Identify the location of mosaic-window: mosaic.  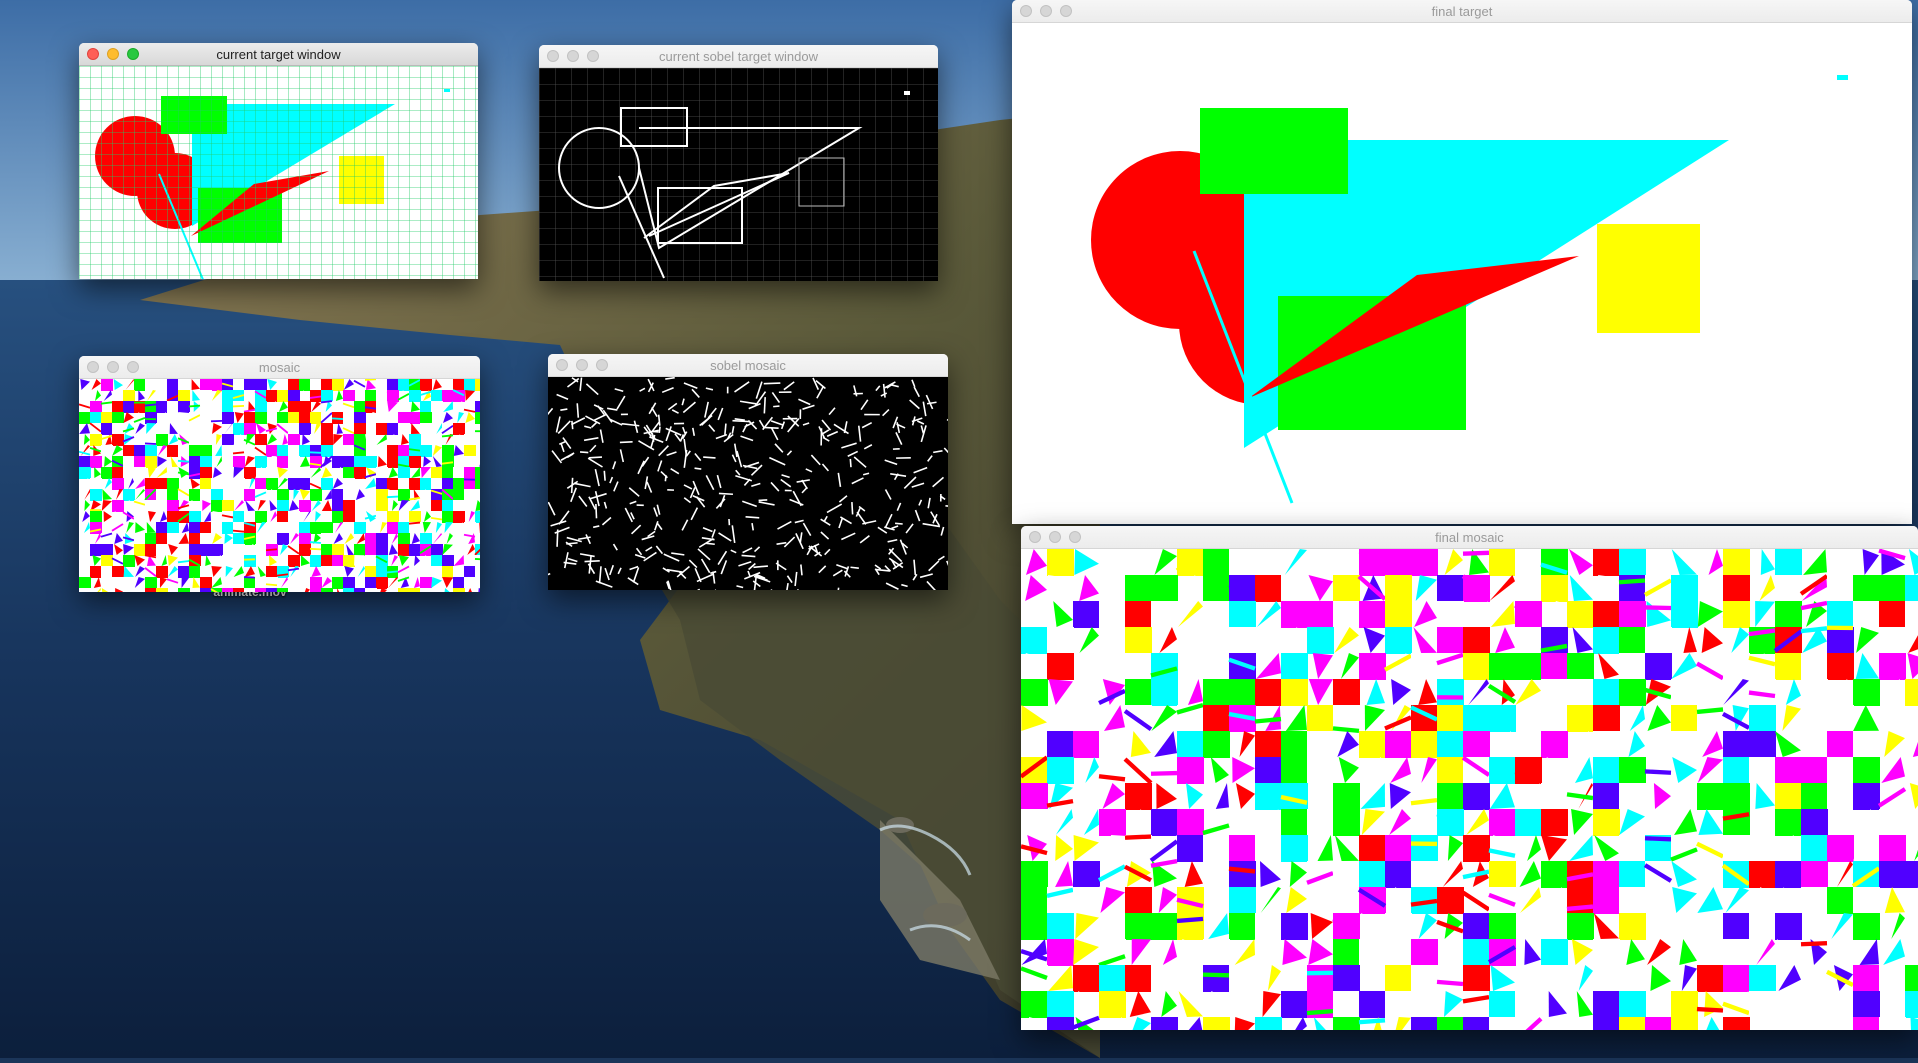
(279, 474).